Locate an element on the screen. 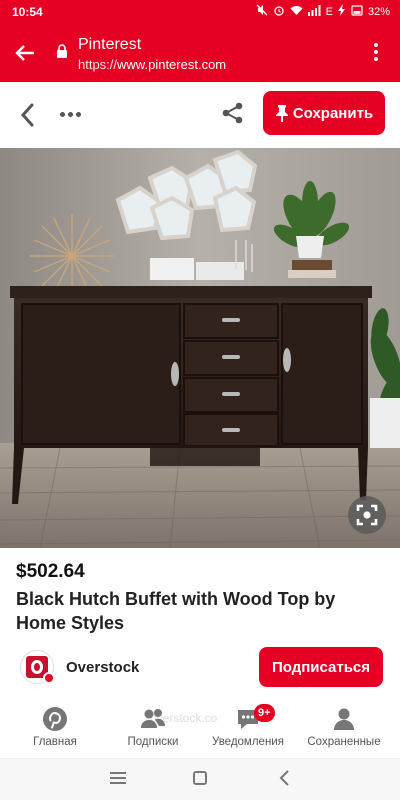 The image size is (400, 800). more-options-icon is located at coordinates (74, 114).